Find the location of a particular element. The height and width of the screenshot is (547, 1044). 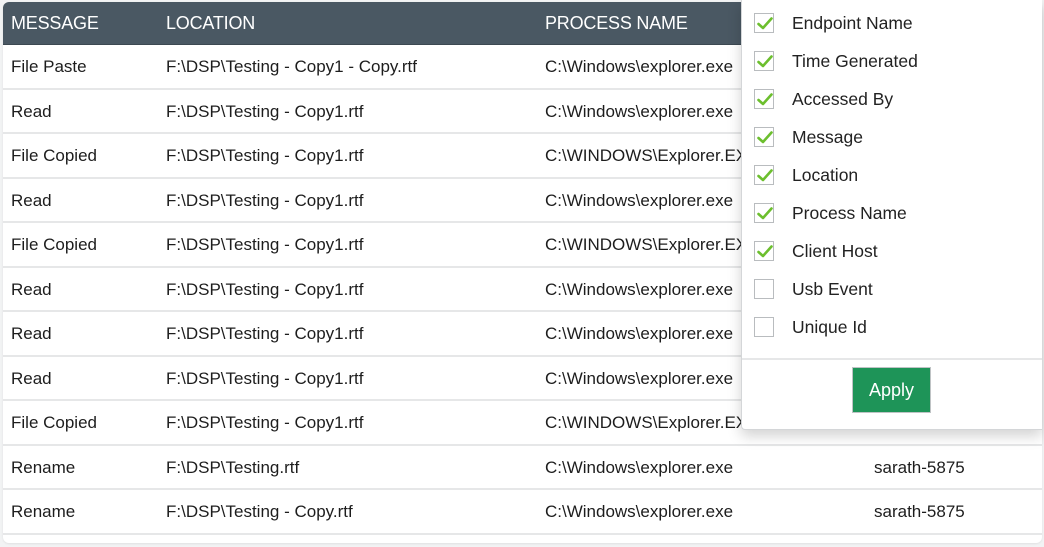

column-option: Client Host is located at coordinates (816, 251).